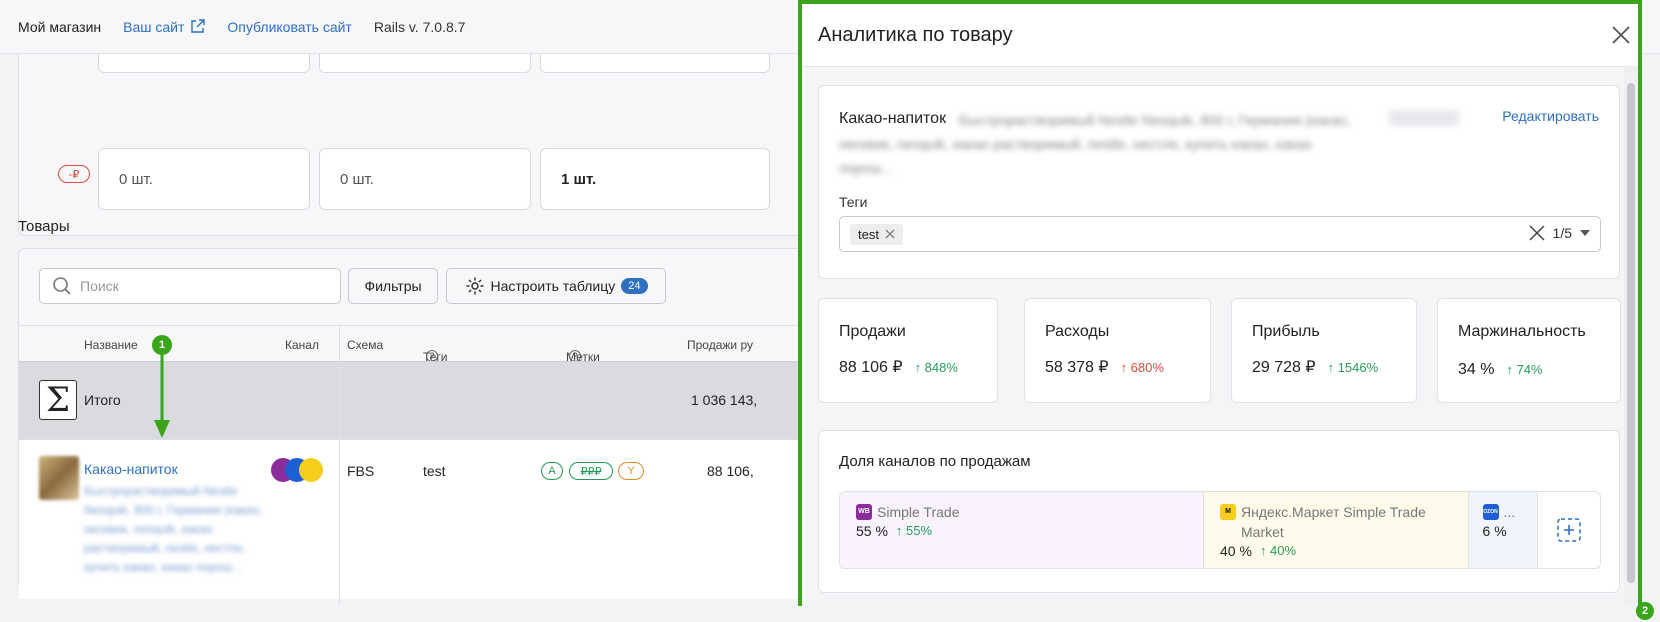 This screenshot has width=1660, height=622. I want to click on close-icon, so click(1621, 35).